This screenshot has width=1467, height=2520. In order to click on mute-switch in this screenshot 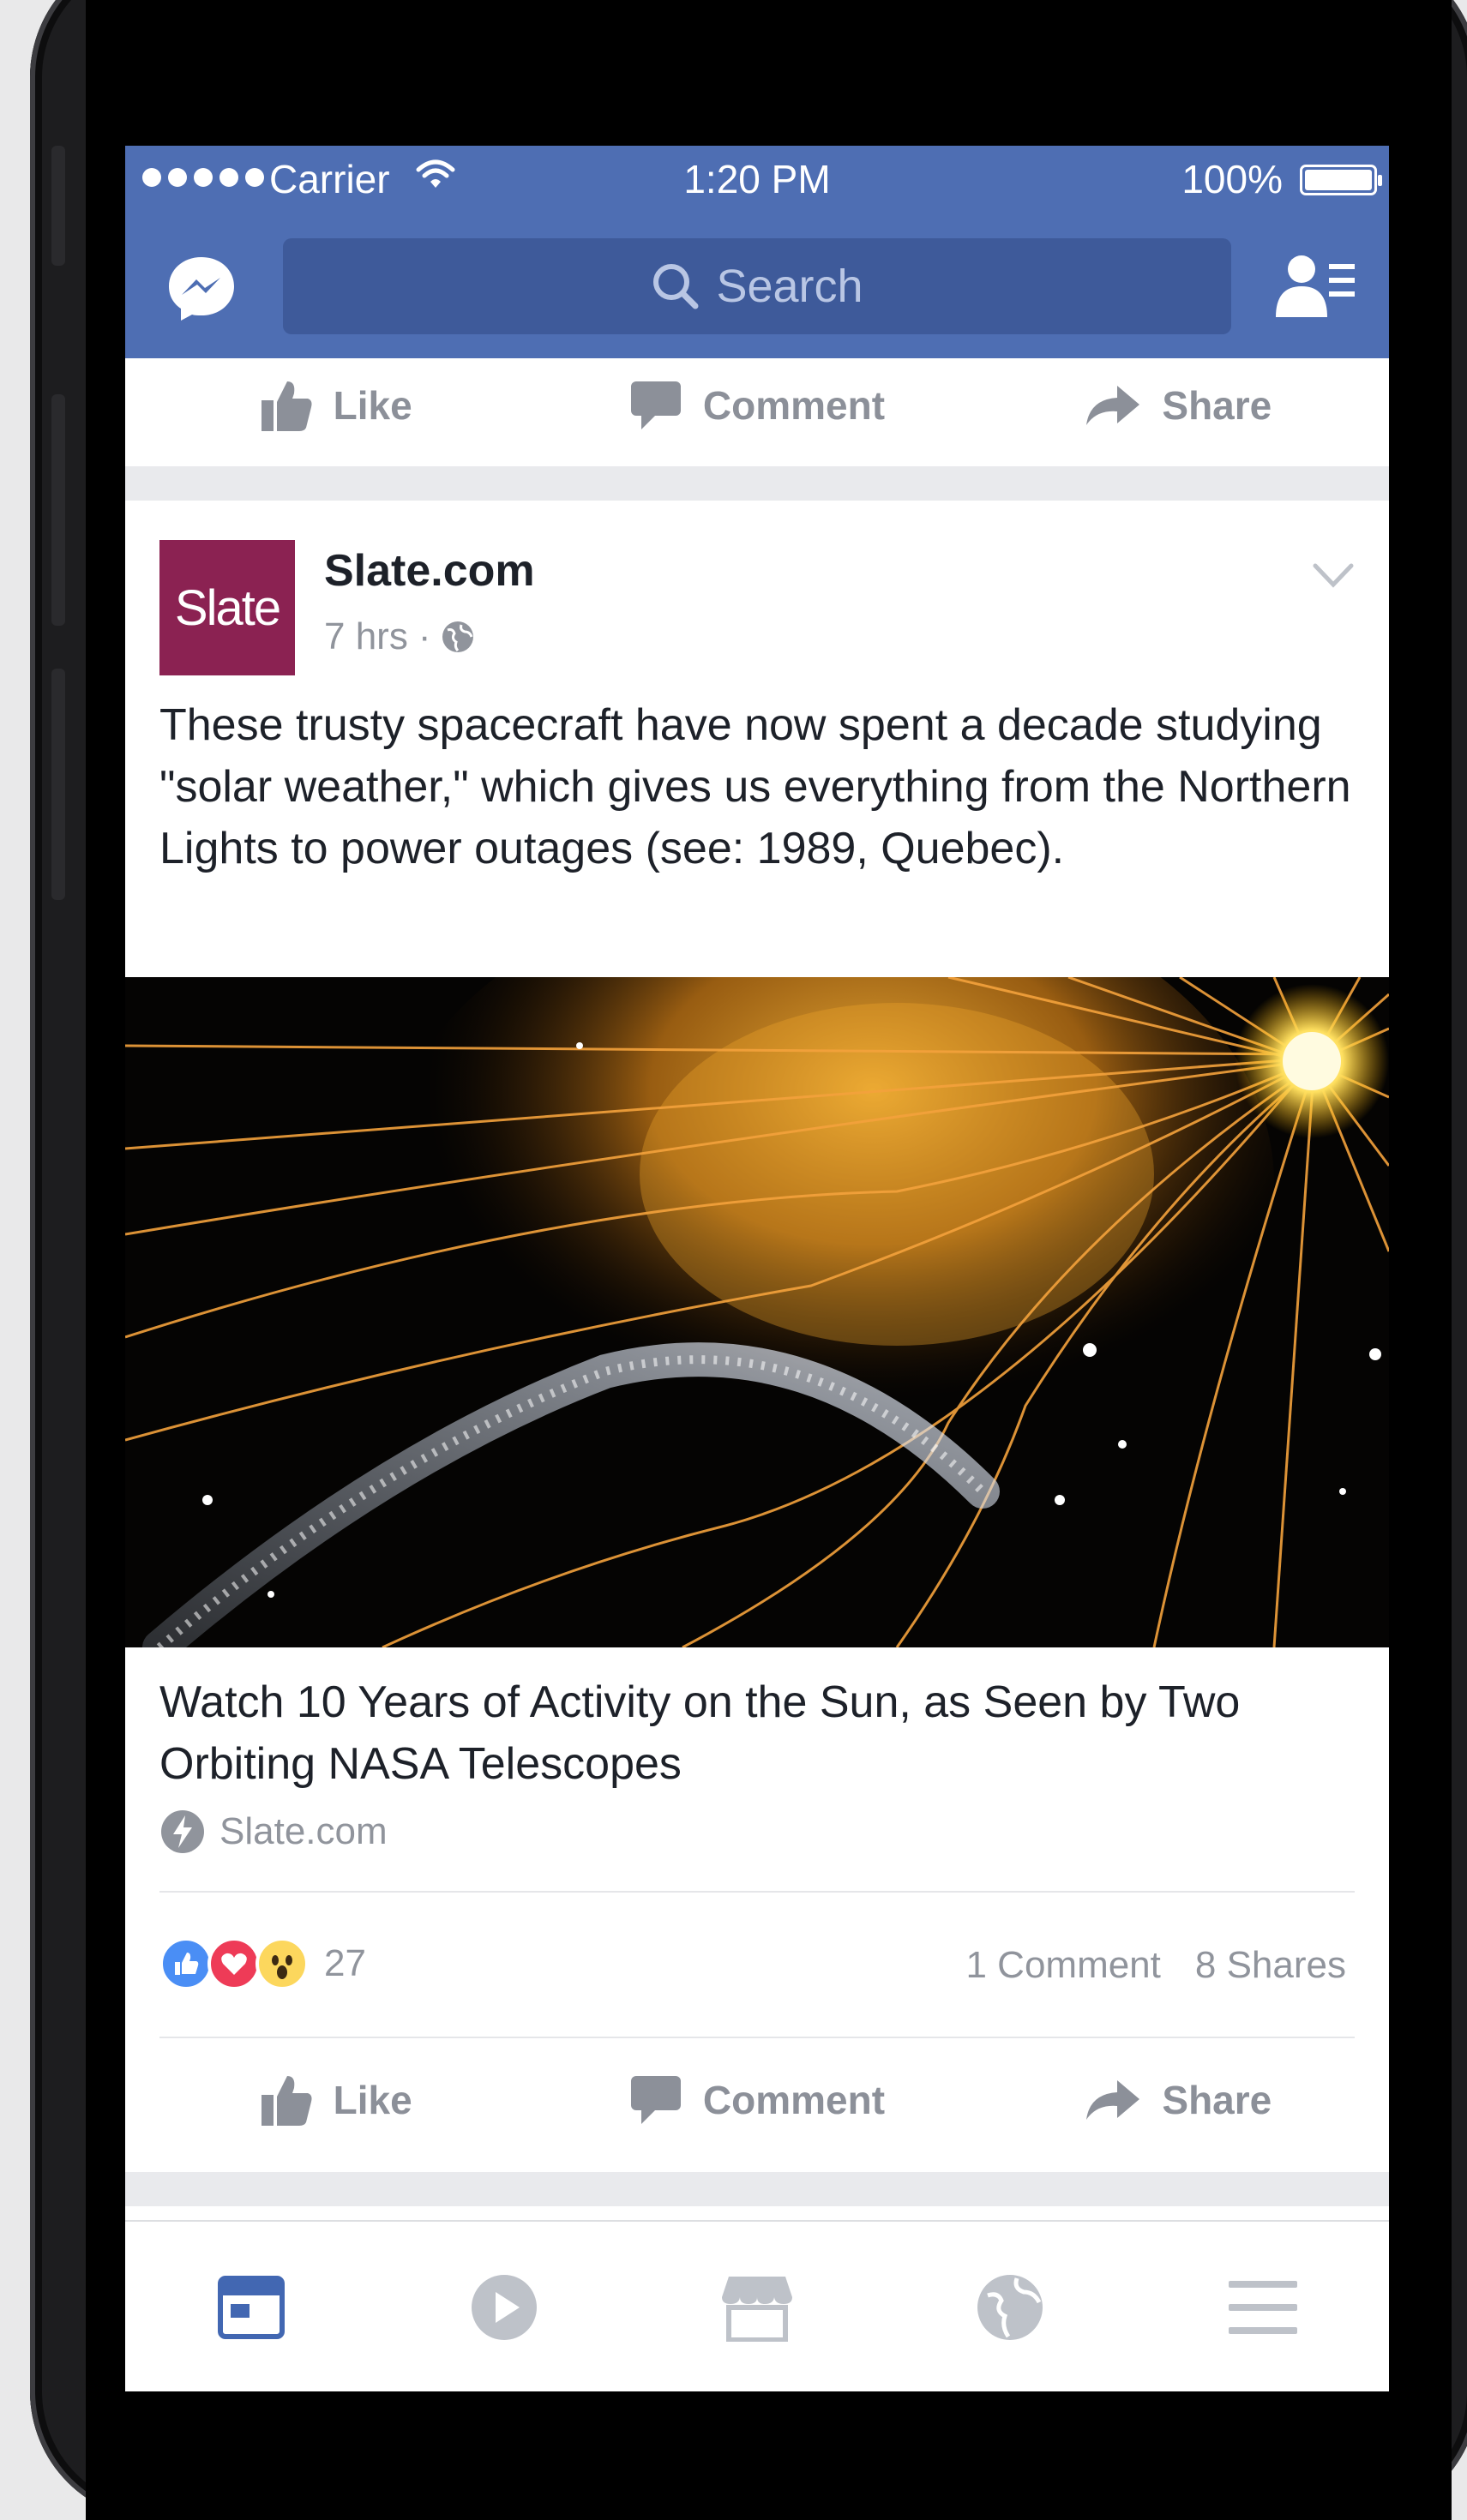, I will do `click(58, 206)`.